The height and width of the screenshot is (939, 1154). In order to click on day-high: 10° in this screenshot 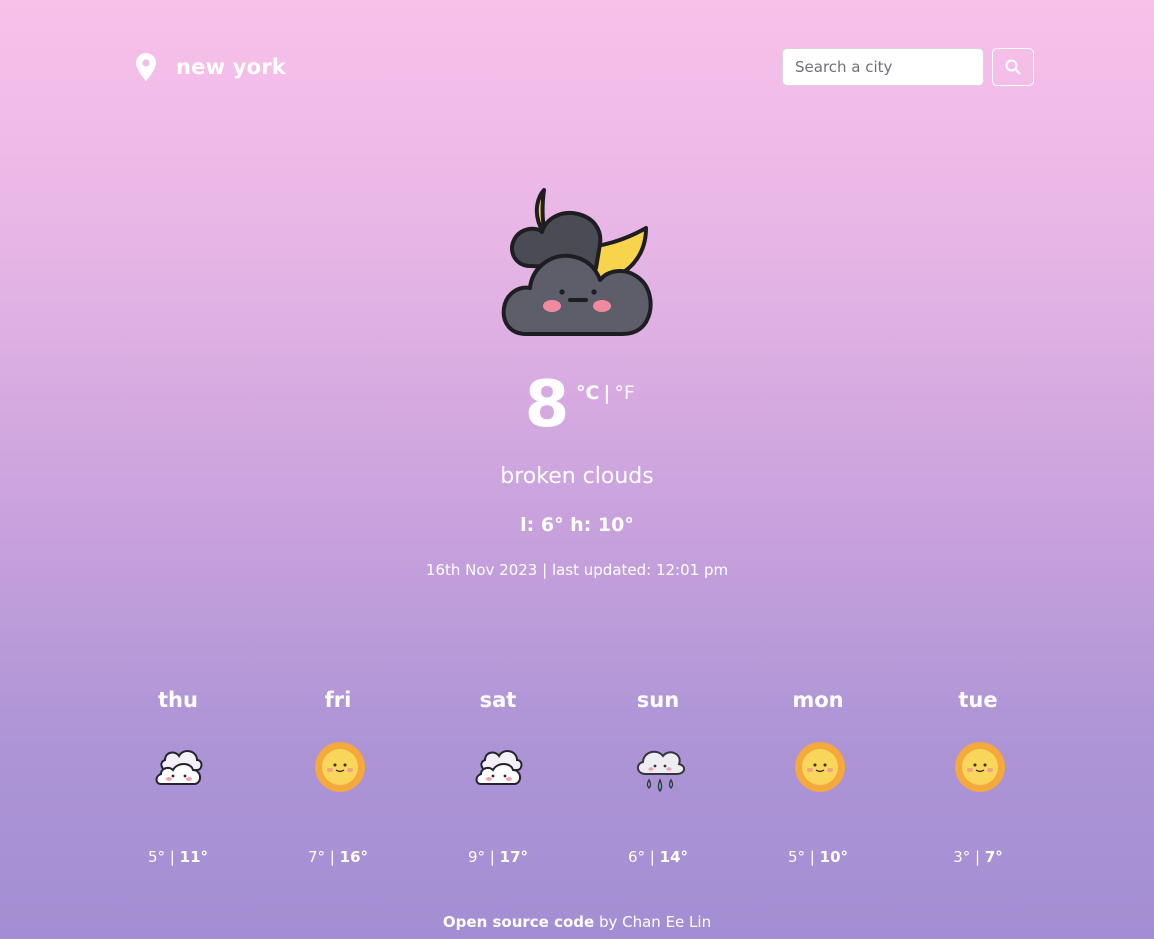, I will do `click(834, 857)`.